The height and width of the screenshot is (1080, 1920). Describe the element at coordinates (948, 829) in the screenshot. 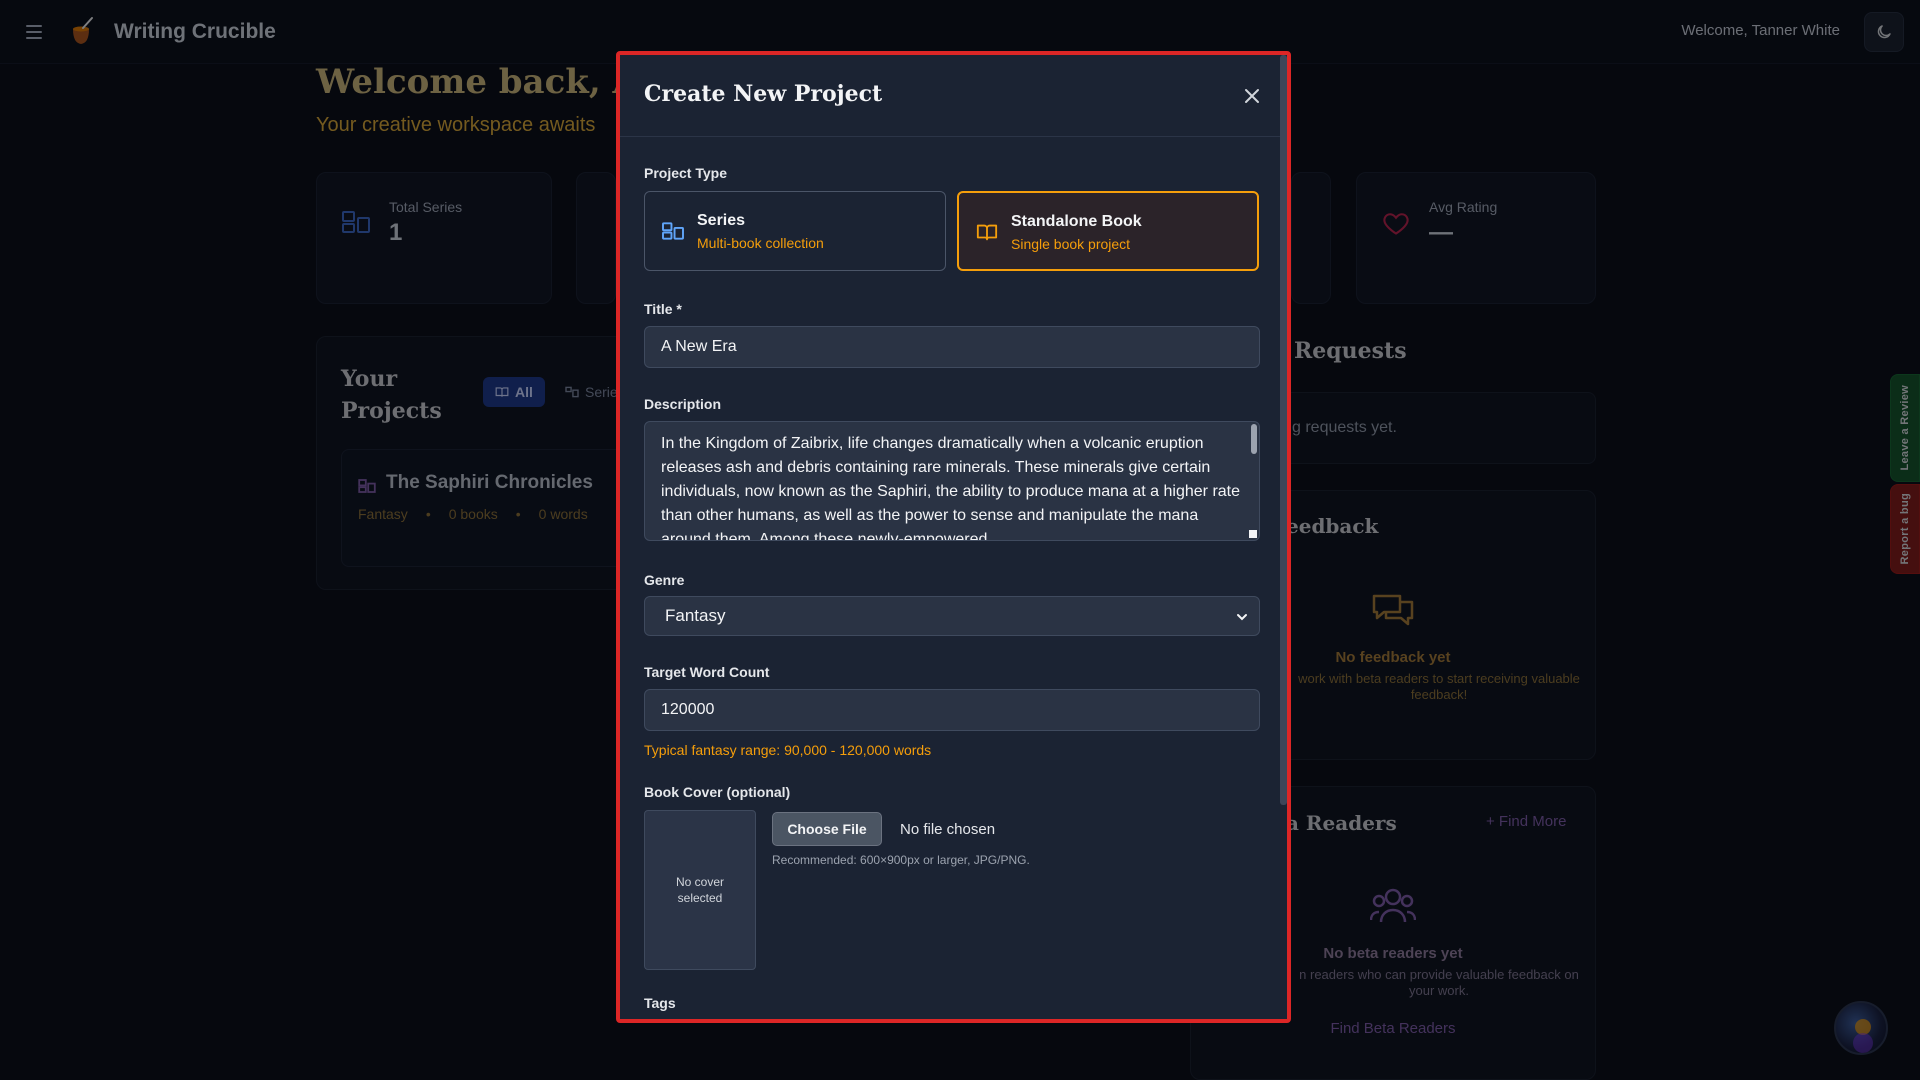

I see `file-status-text: No file chosen` at that location.